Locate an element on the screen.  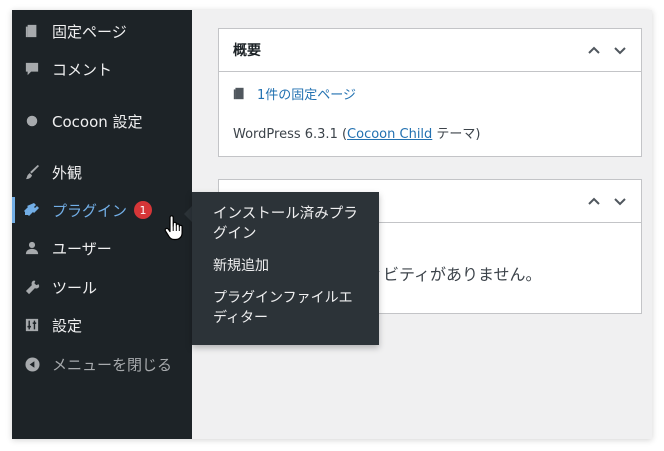
panel-title: 概要 is located at coordinates (247, 51).